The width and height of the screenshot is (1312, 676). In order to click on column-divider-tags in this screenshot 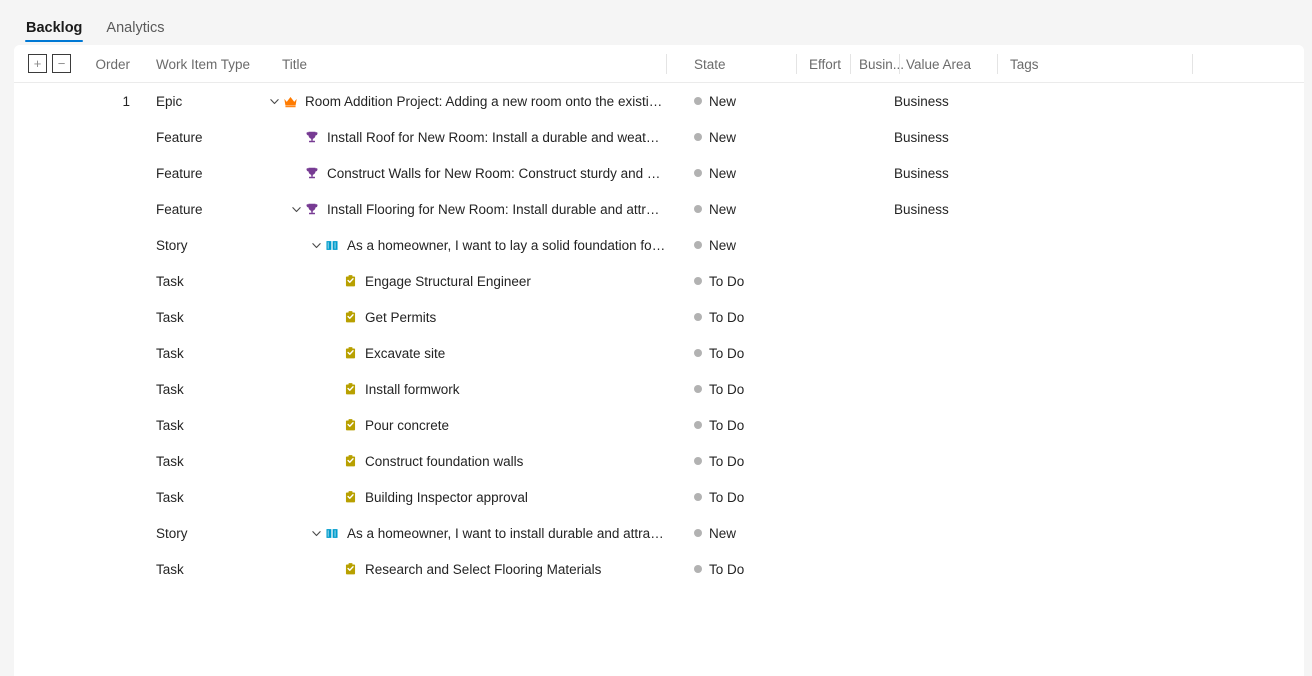, I will do `click(997, 64)`.